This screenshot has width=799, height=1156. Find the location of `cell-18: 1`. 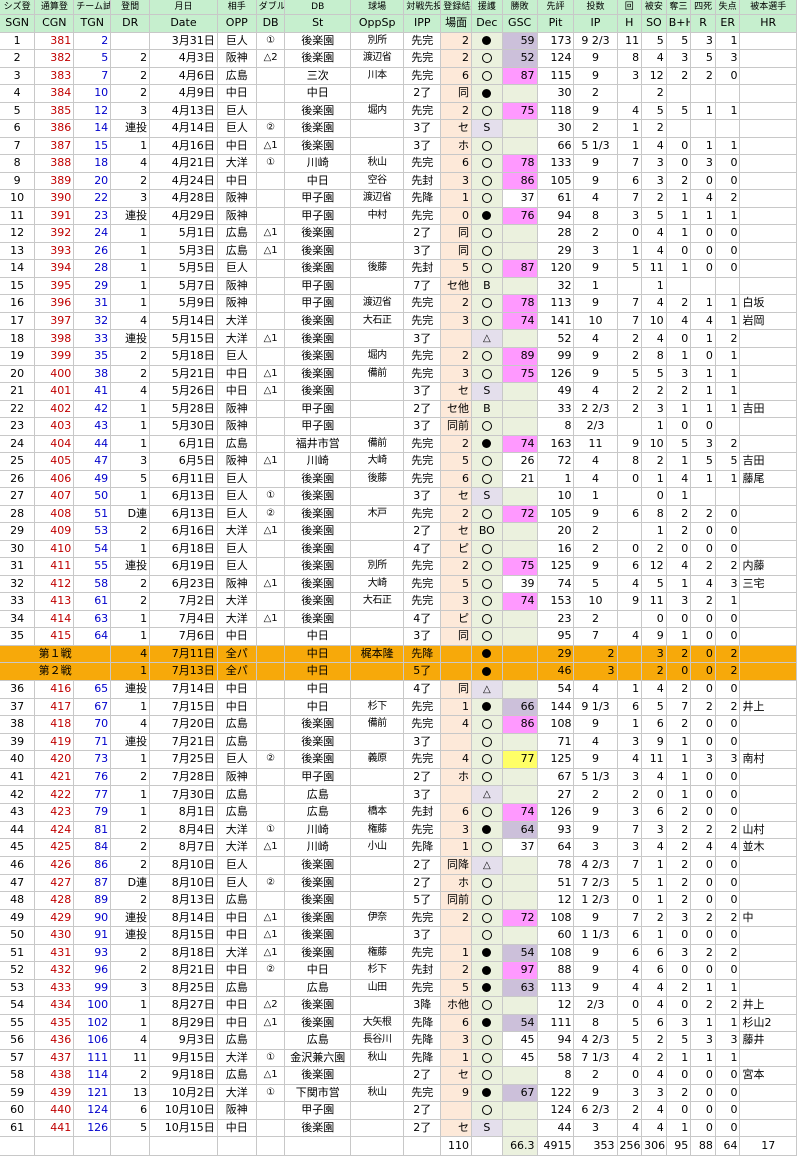

cell-18: 1 is located at coordinates (703, 338).